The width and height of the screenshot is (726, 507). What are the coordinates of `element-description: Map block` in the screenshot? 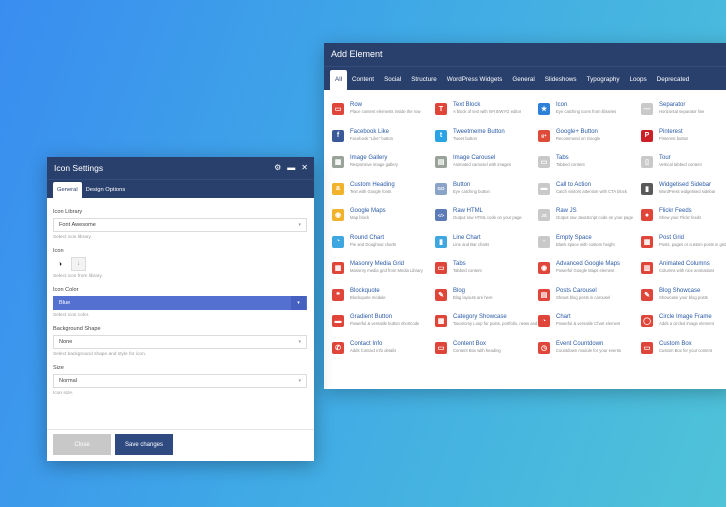 It's located at (360, 217).